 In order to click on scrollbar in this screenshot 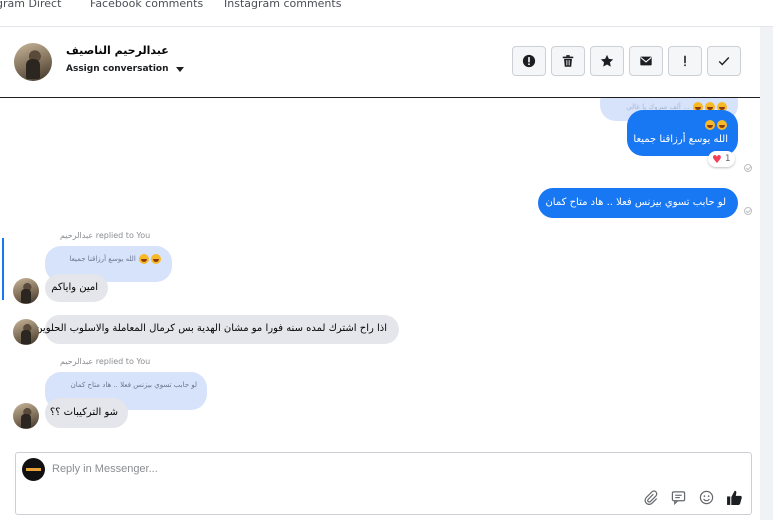, I will do `click(766, 273)`.